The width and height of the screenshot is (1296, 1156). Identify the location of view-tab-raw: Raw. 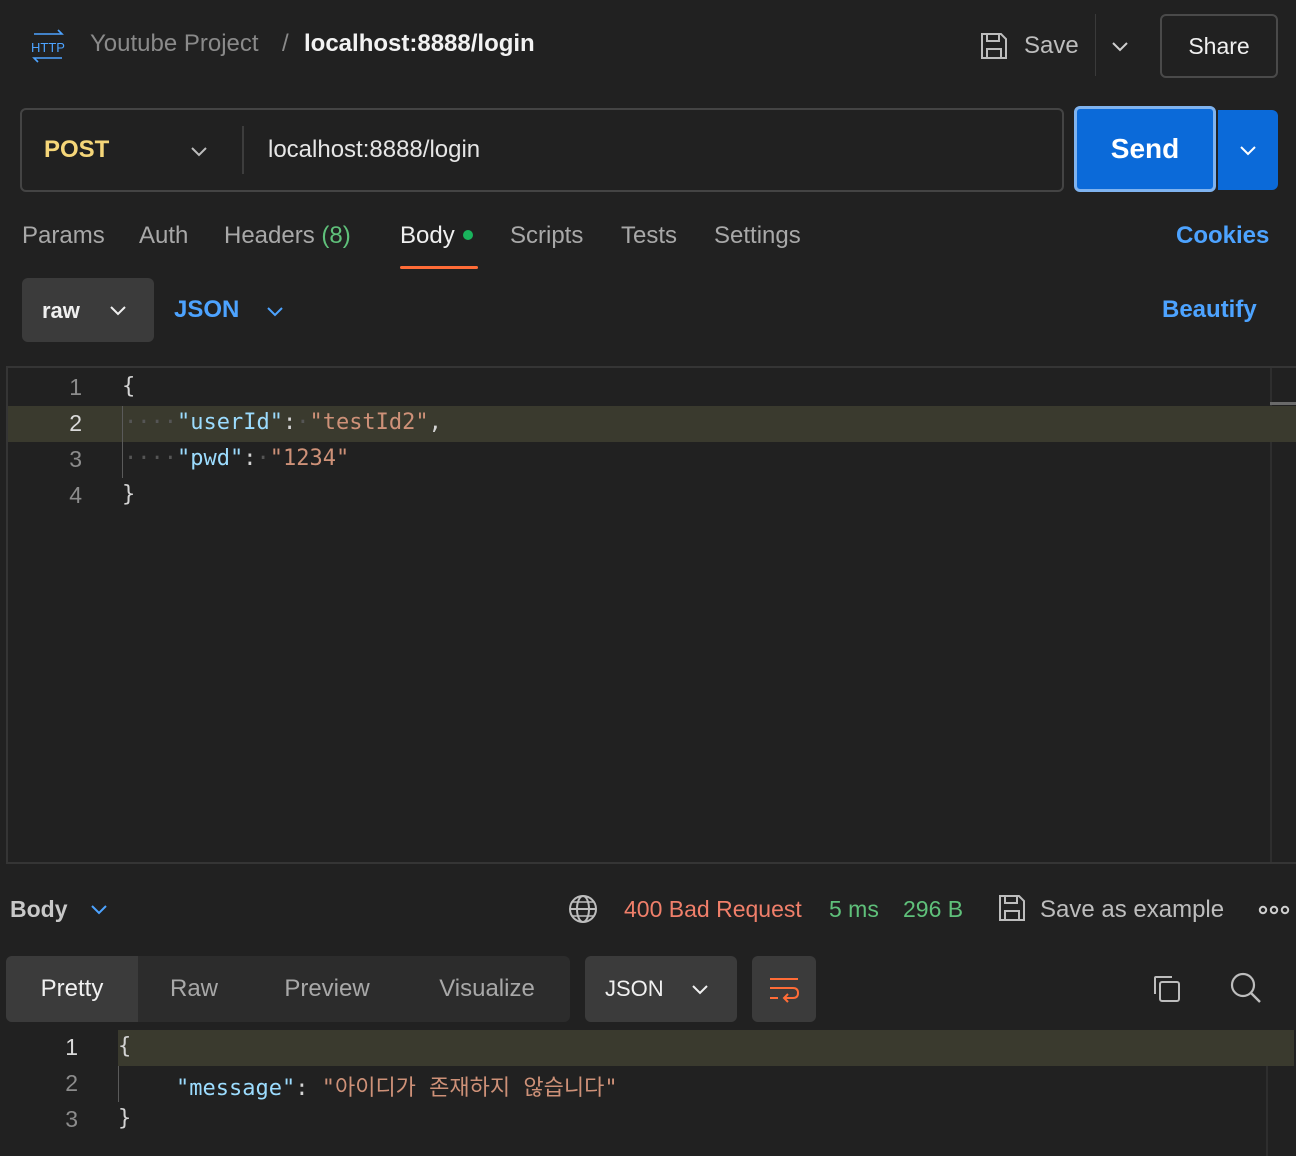
(194, 989).